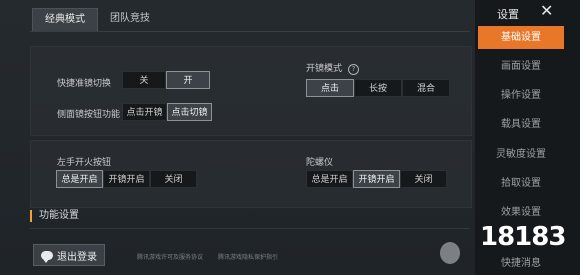 The image size is (580, 275). What do you see at coordinates (523, 237) in the screenshot?
I see `watermark-logo: 18183` at bounding box center [523, 237].